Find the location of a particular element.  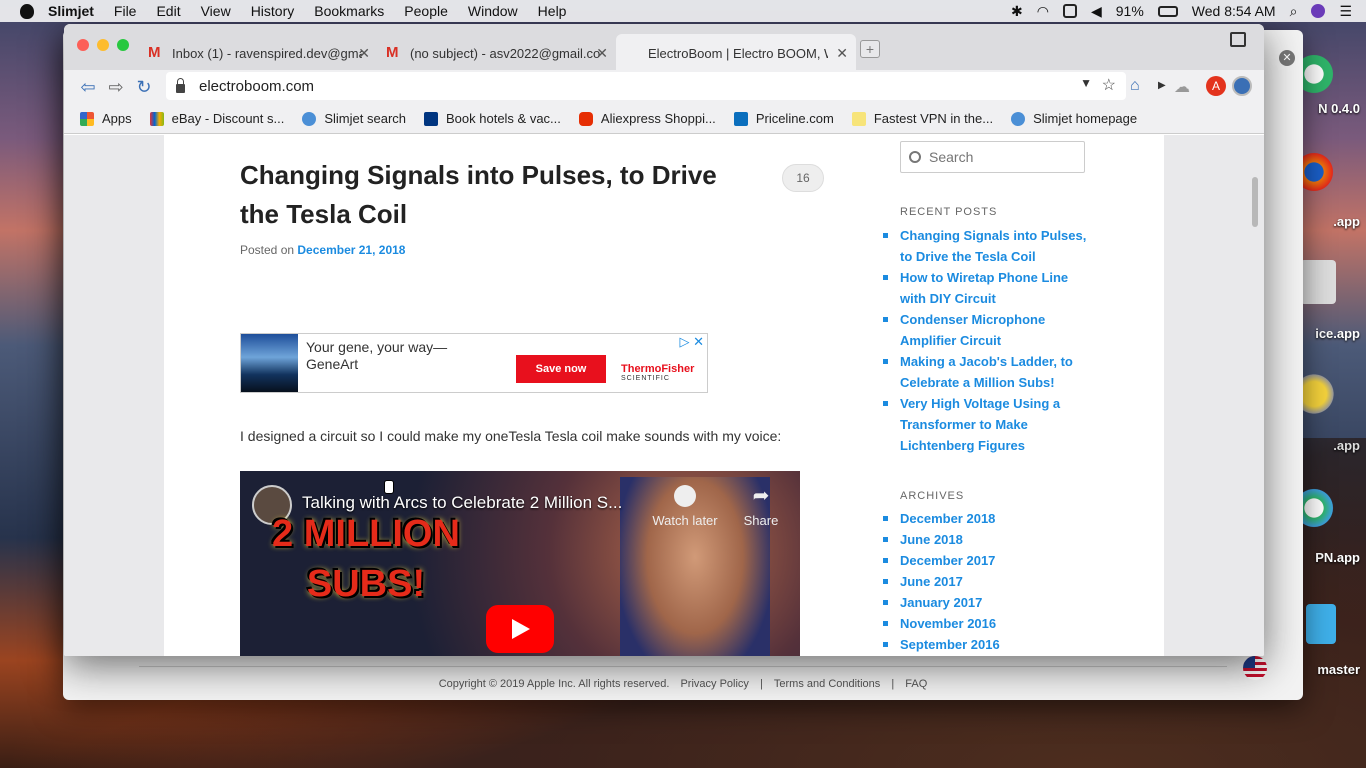

home-icon: ⌂ is located at coordinates (1135, 86).